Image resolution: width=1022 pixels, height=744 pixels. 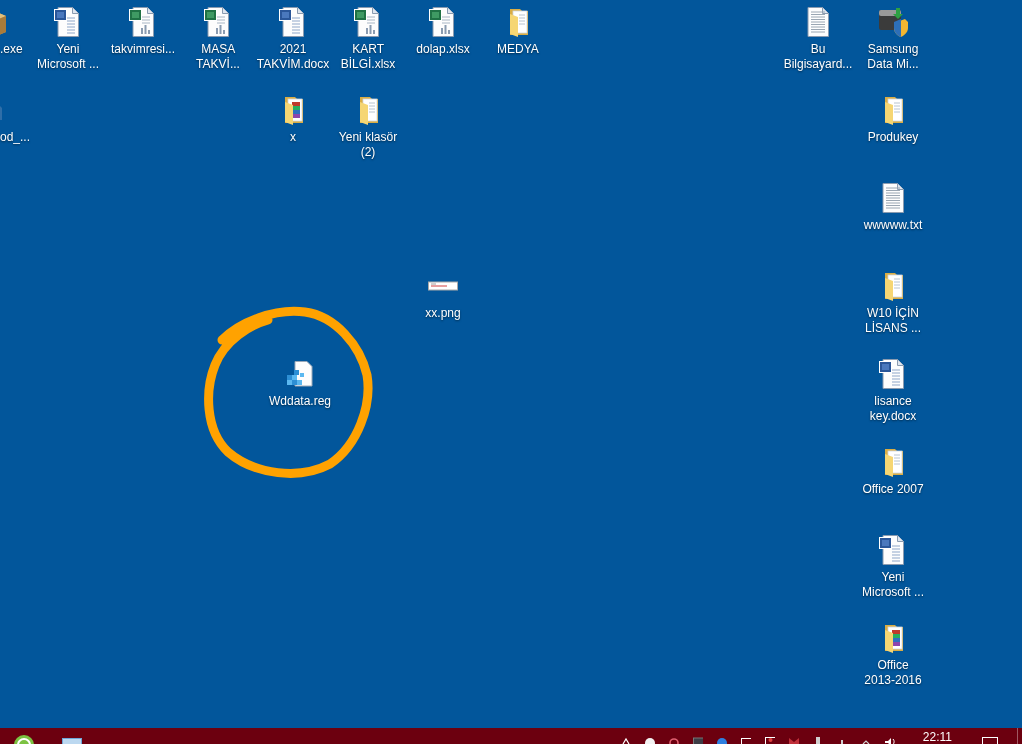 I want to click on frame-icon, so click(x=769, y=739).